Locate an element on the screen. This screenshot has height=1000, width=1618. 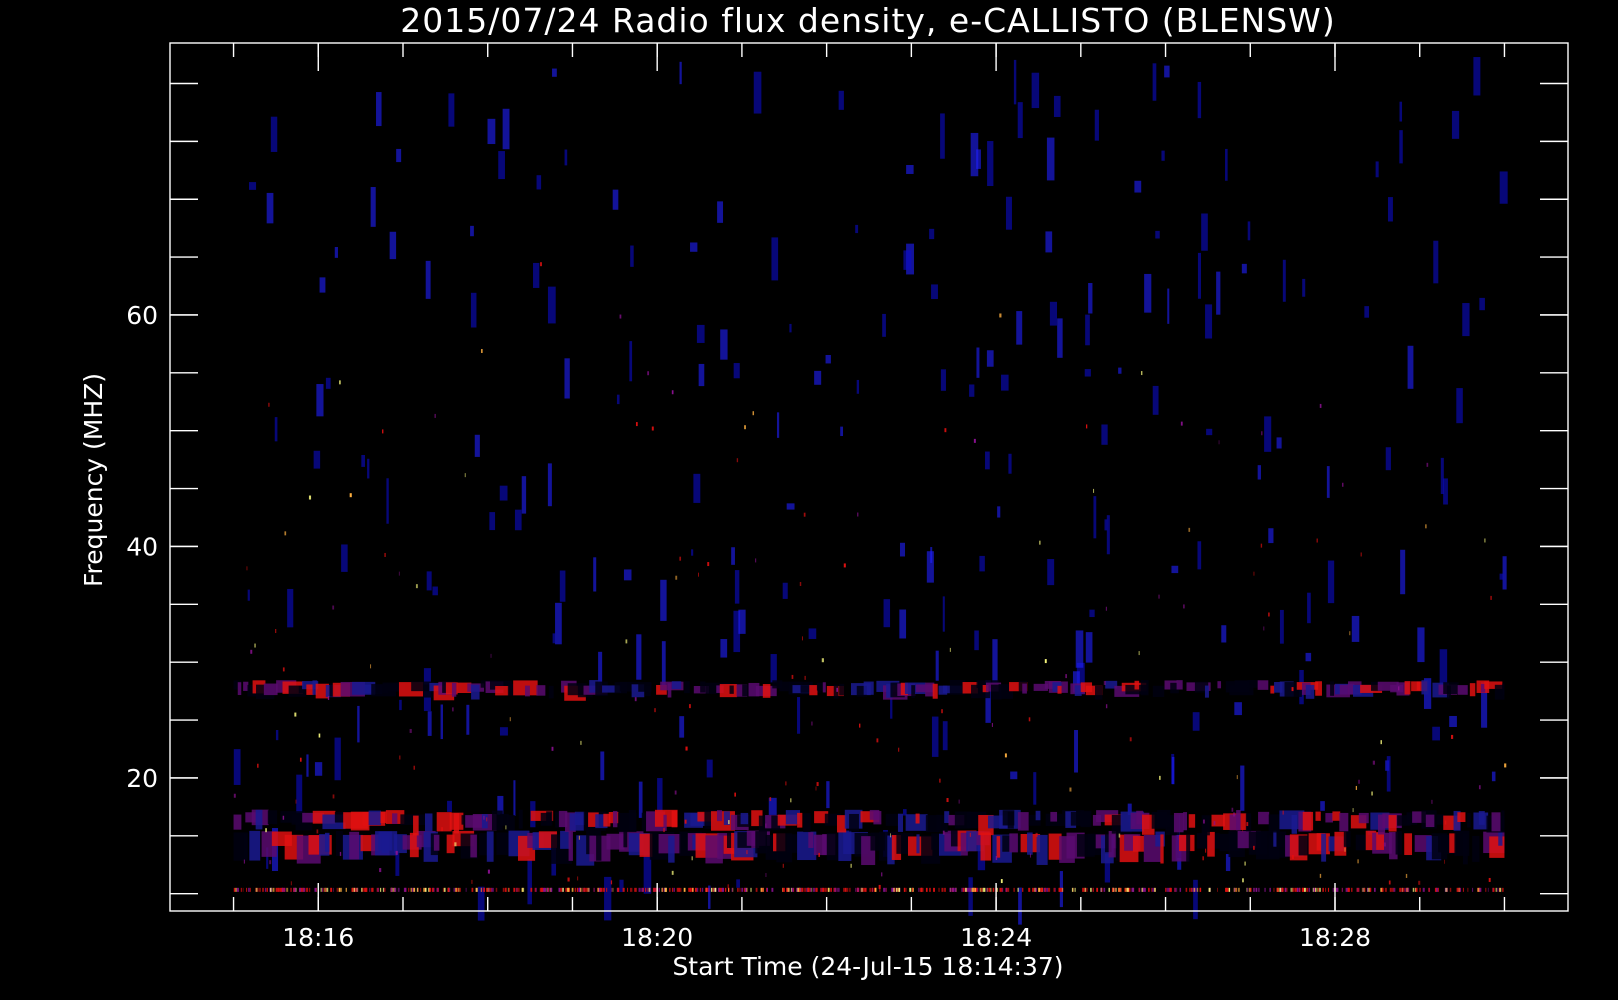
x-tick-label: 18:16 is located at coordinates (318, 937).